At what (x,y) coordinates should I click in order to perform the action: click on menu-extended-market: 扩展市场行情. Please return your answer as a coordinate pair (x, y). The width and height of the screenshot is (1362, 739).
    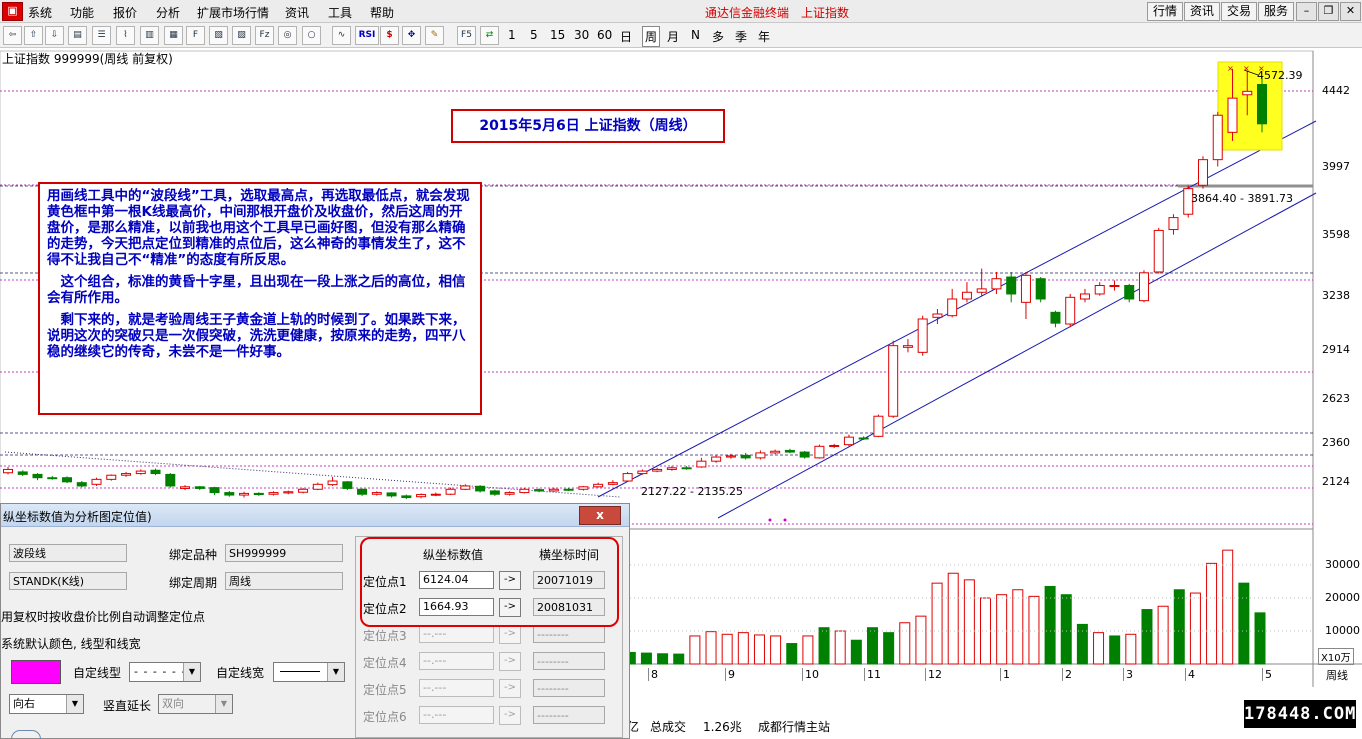
    Looking at the image, I should click on (233, 12).